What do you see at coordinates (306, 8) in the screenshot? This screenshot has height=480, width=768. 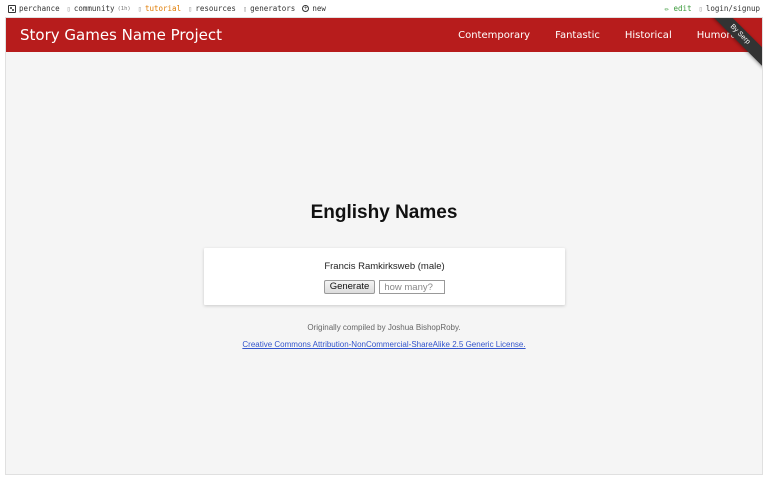 I see `plus-circle-icon: +` at bounding box center [306, 8].